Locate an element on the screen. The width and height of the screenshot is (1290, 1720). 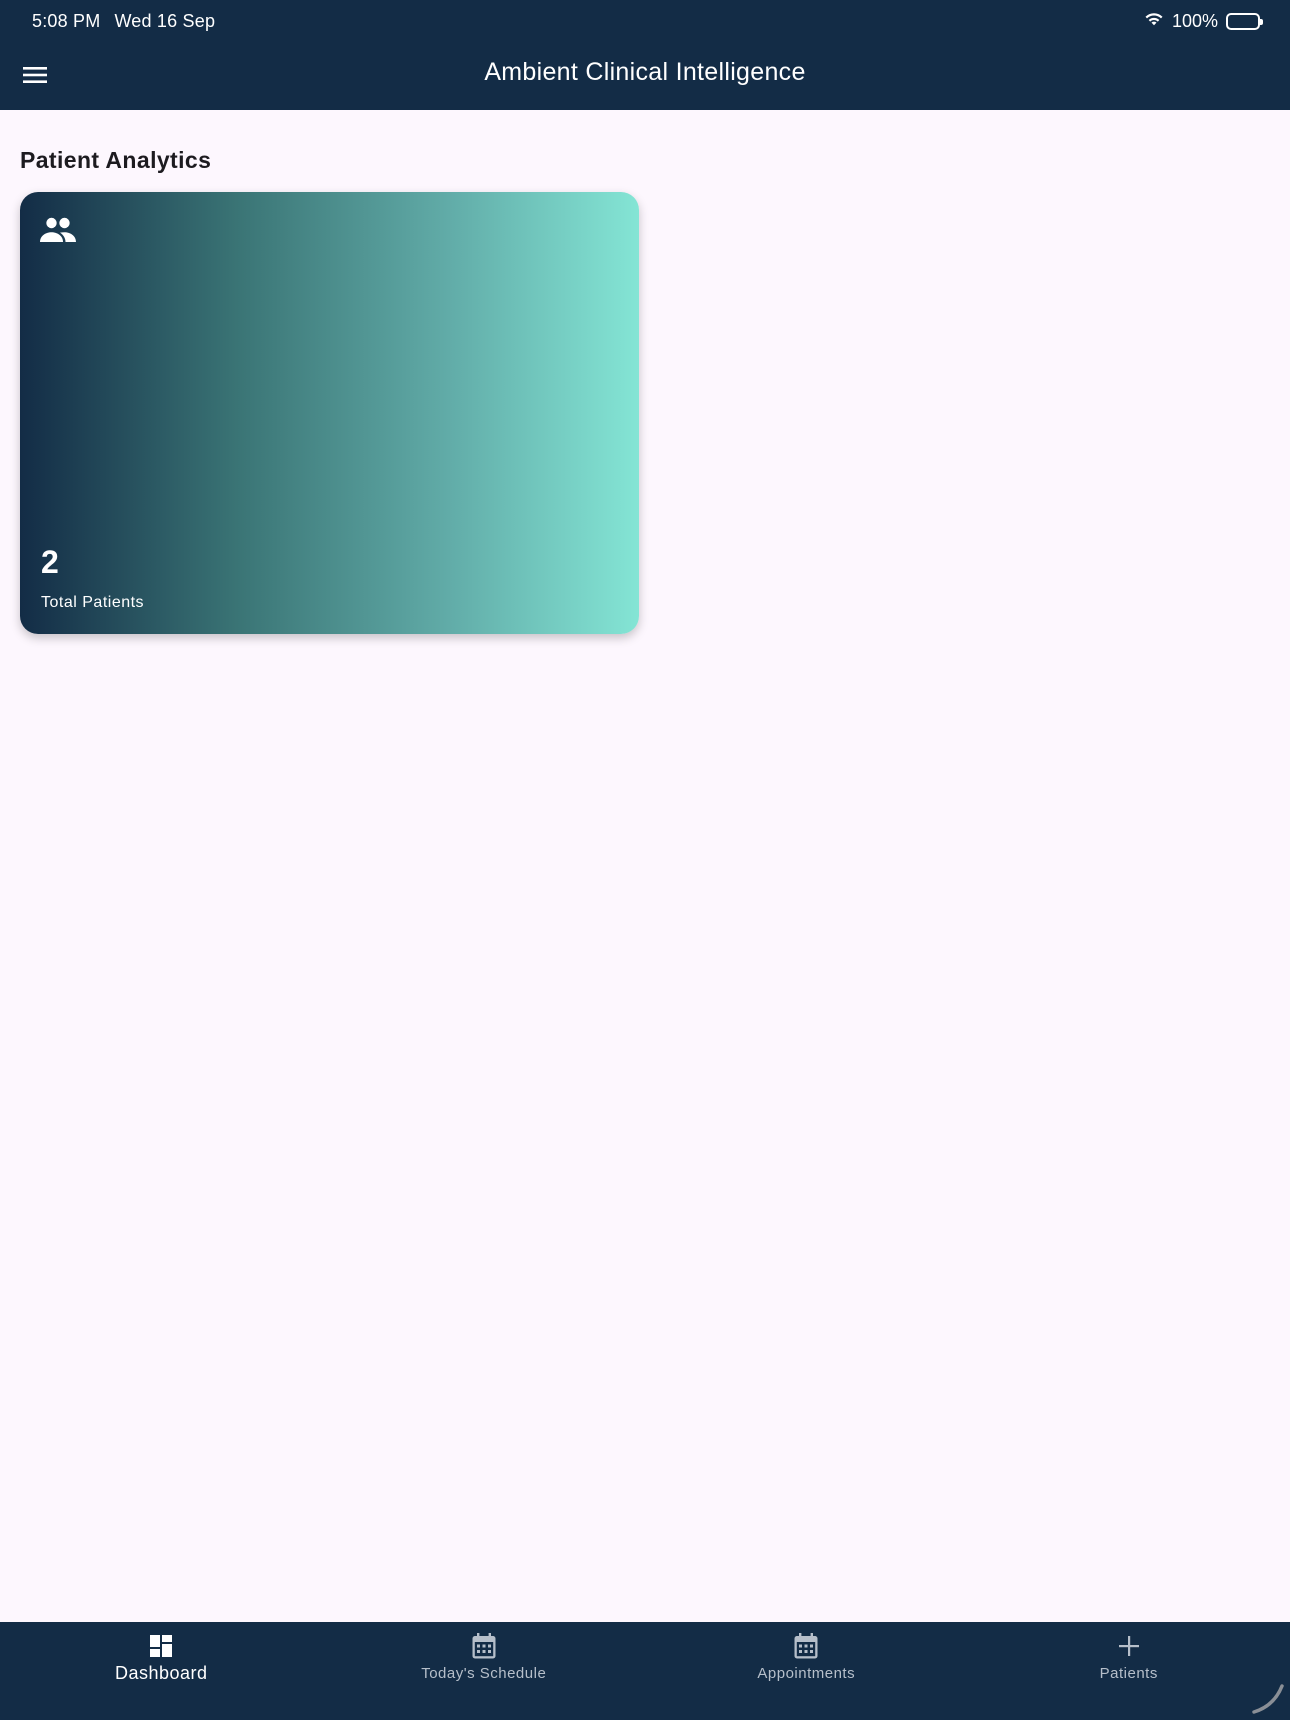
plus-icon is located at coordinates (1129, 1646).